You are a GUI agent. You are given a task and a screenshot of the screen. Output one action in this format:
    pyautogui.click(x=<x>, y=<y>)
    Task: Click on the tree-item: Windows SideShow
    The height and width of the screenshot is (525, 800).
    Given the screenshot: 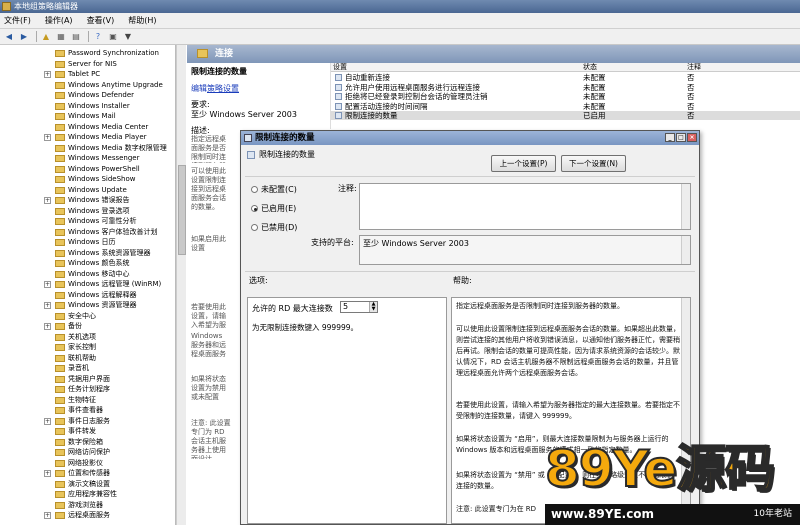 What is the action you would take?
    pyautogui.click(x=87, y=179)
    